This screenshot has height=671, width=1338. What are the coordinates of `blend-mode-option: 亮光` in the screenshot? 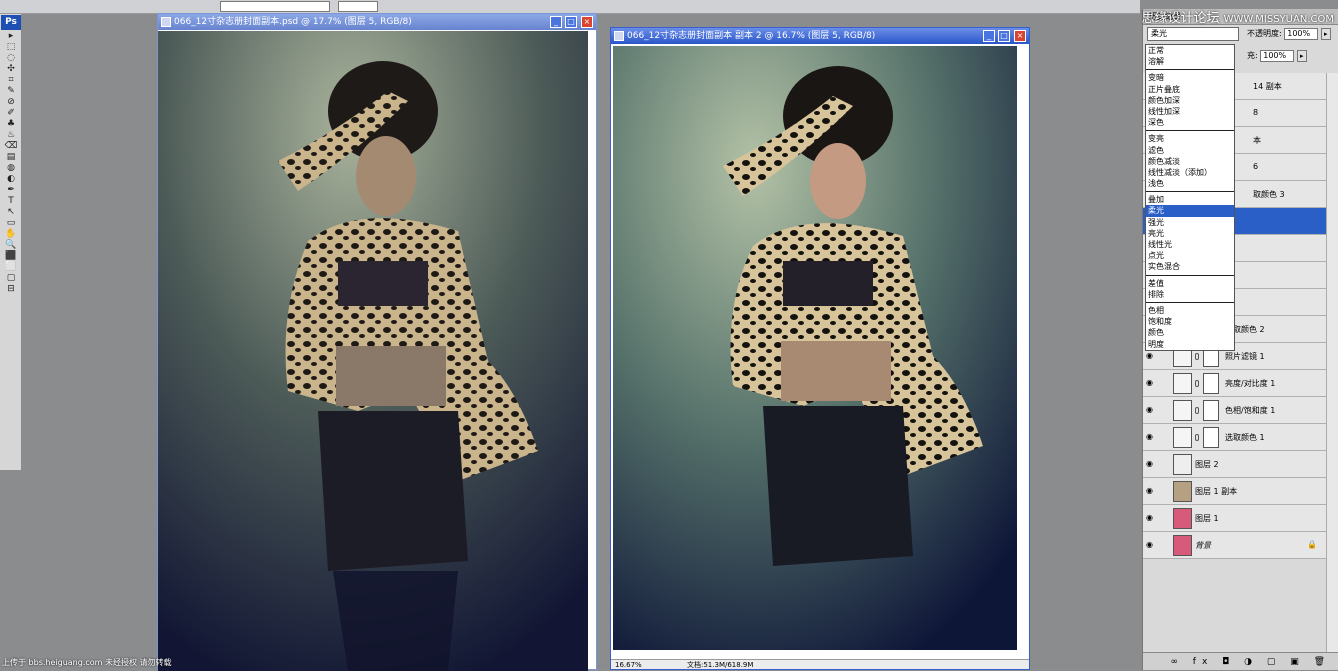 It's located at (1190, 233).